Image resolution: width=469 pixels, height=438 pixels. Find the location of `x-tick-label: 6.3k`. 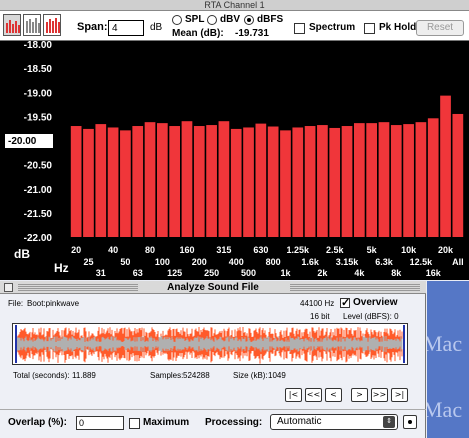

x-tick-label: 6.3k is located at coordinates (384, 262).